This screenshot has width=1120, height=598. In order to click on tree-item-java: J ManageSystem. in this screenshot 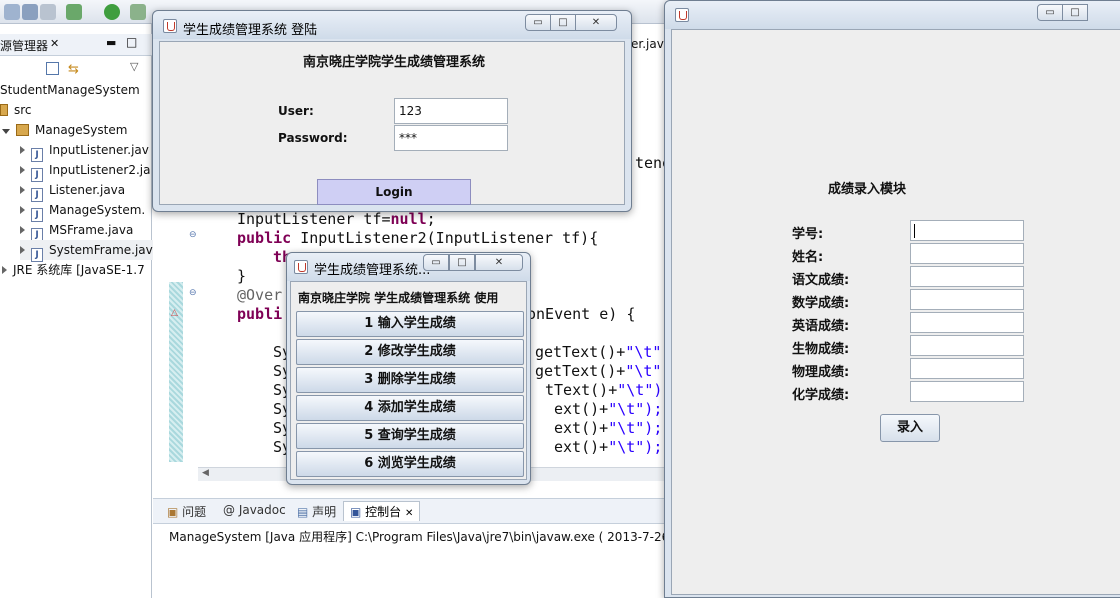, I will do `click(83, 211)`.